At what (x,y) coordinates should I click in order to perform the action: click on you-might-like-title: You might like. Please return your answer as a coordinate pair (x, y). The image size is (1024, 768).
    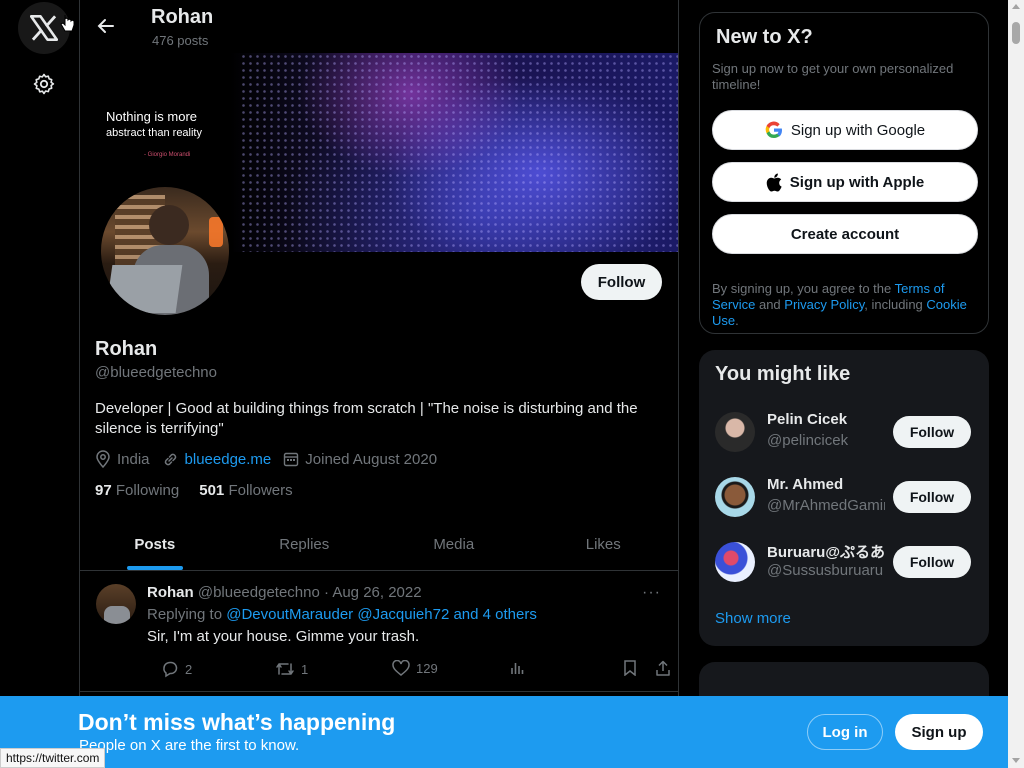
    Looking at the image, I should click on (783, 374).